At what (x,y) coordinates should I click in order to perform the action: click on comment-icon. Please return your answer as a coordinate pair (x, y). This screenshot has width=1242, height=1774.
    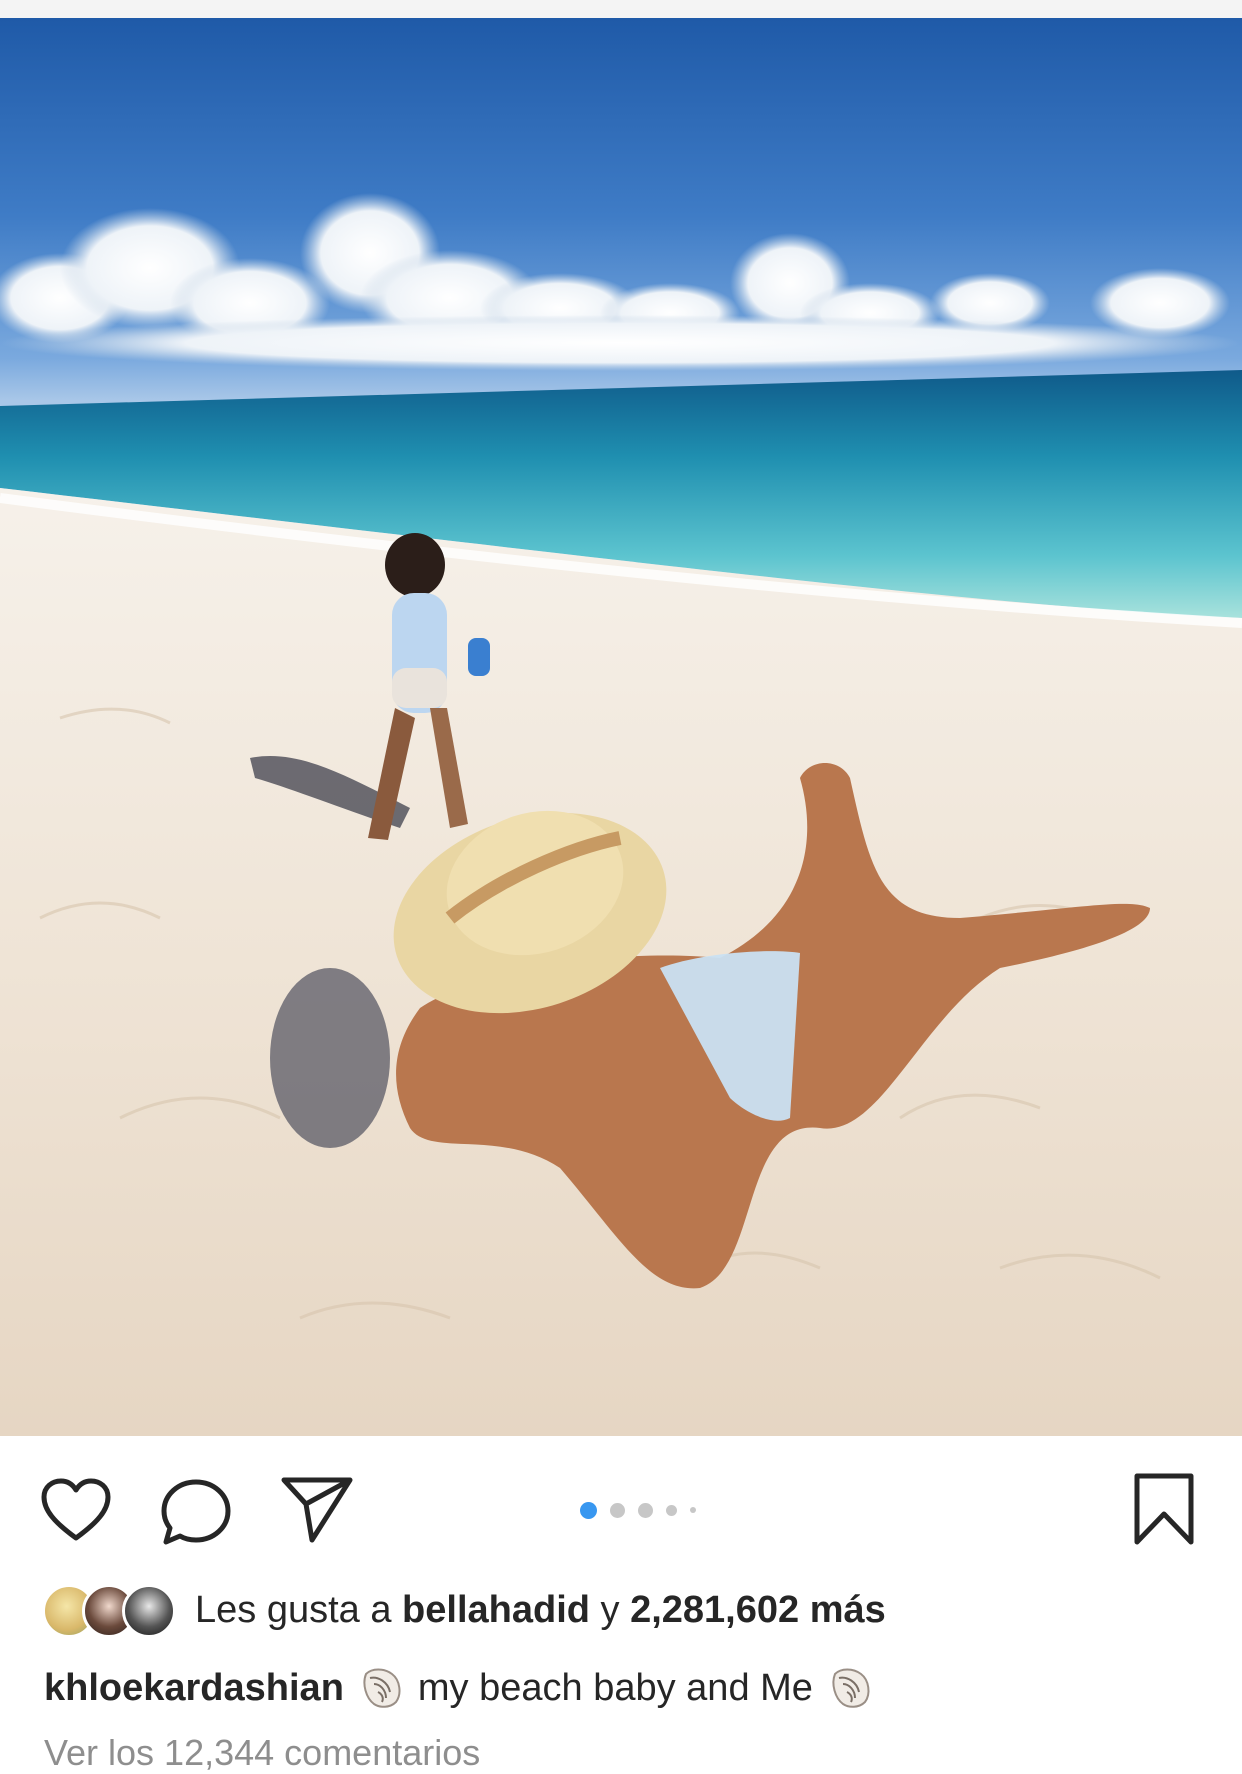
    Looking at the image, I should click on (196, 1512).